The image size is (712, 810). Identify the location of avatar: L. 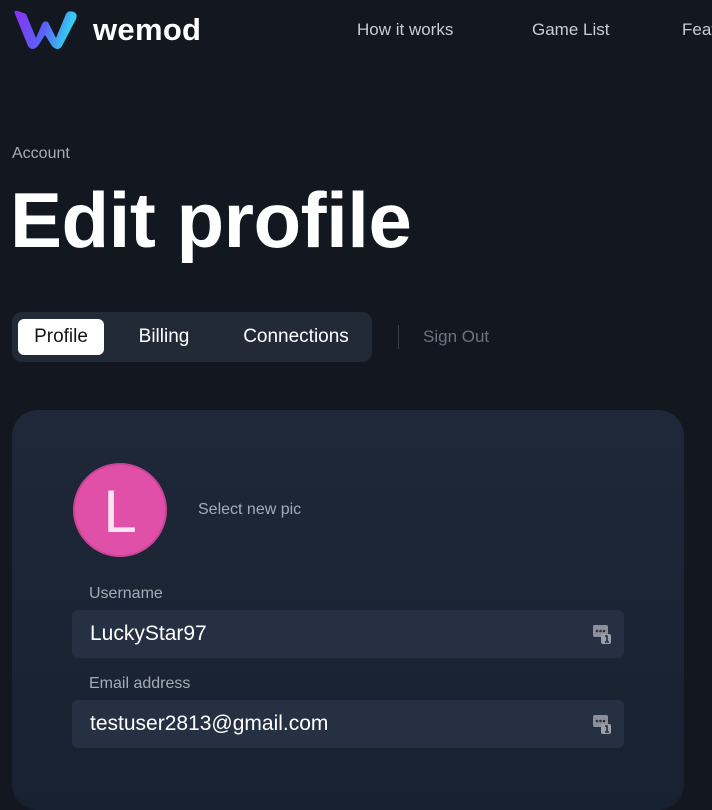
(120, 510).